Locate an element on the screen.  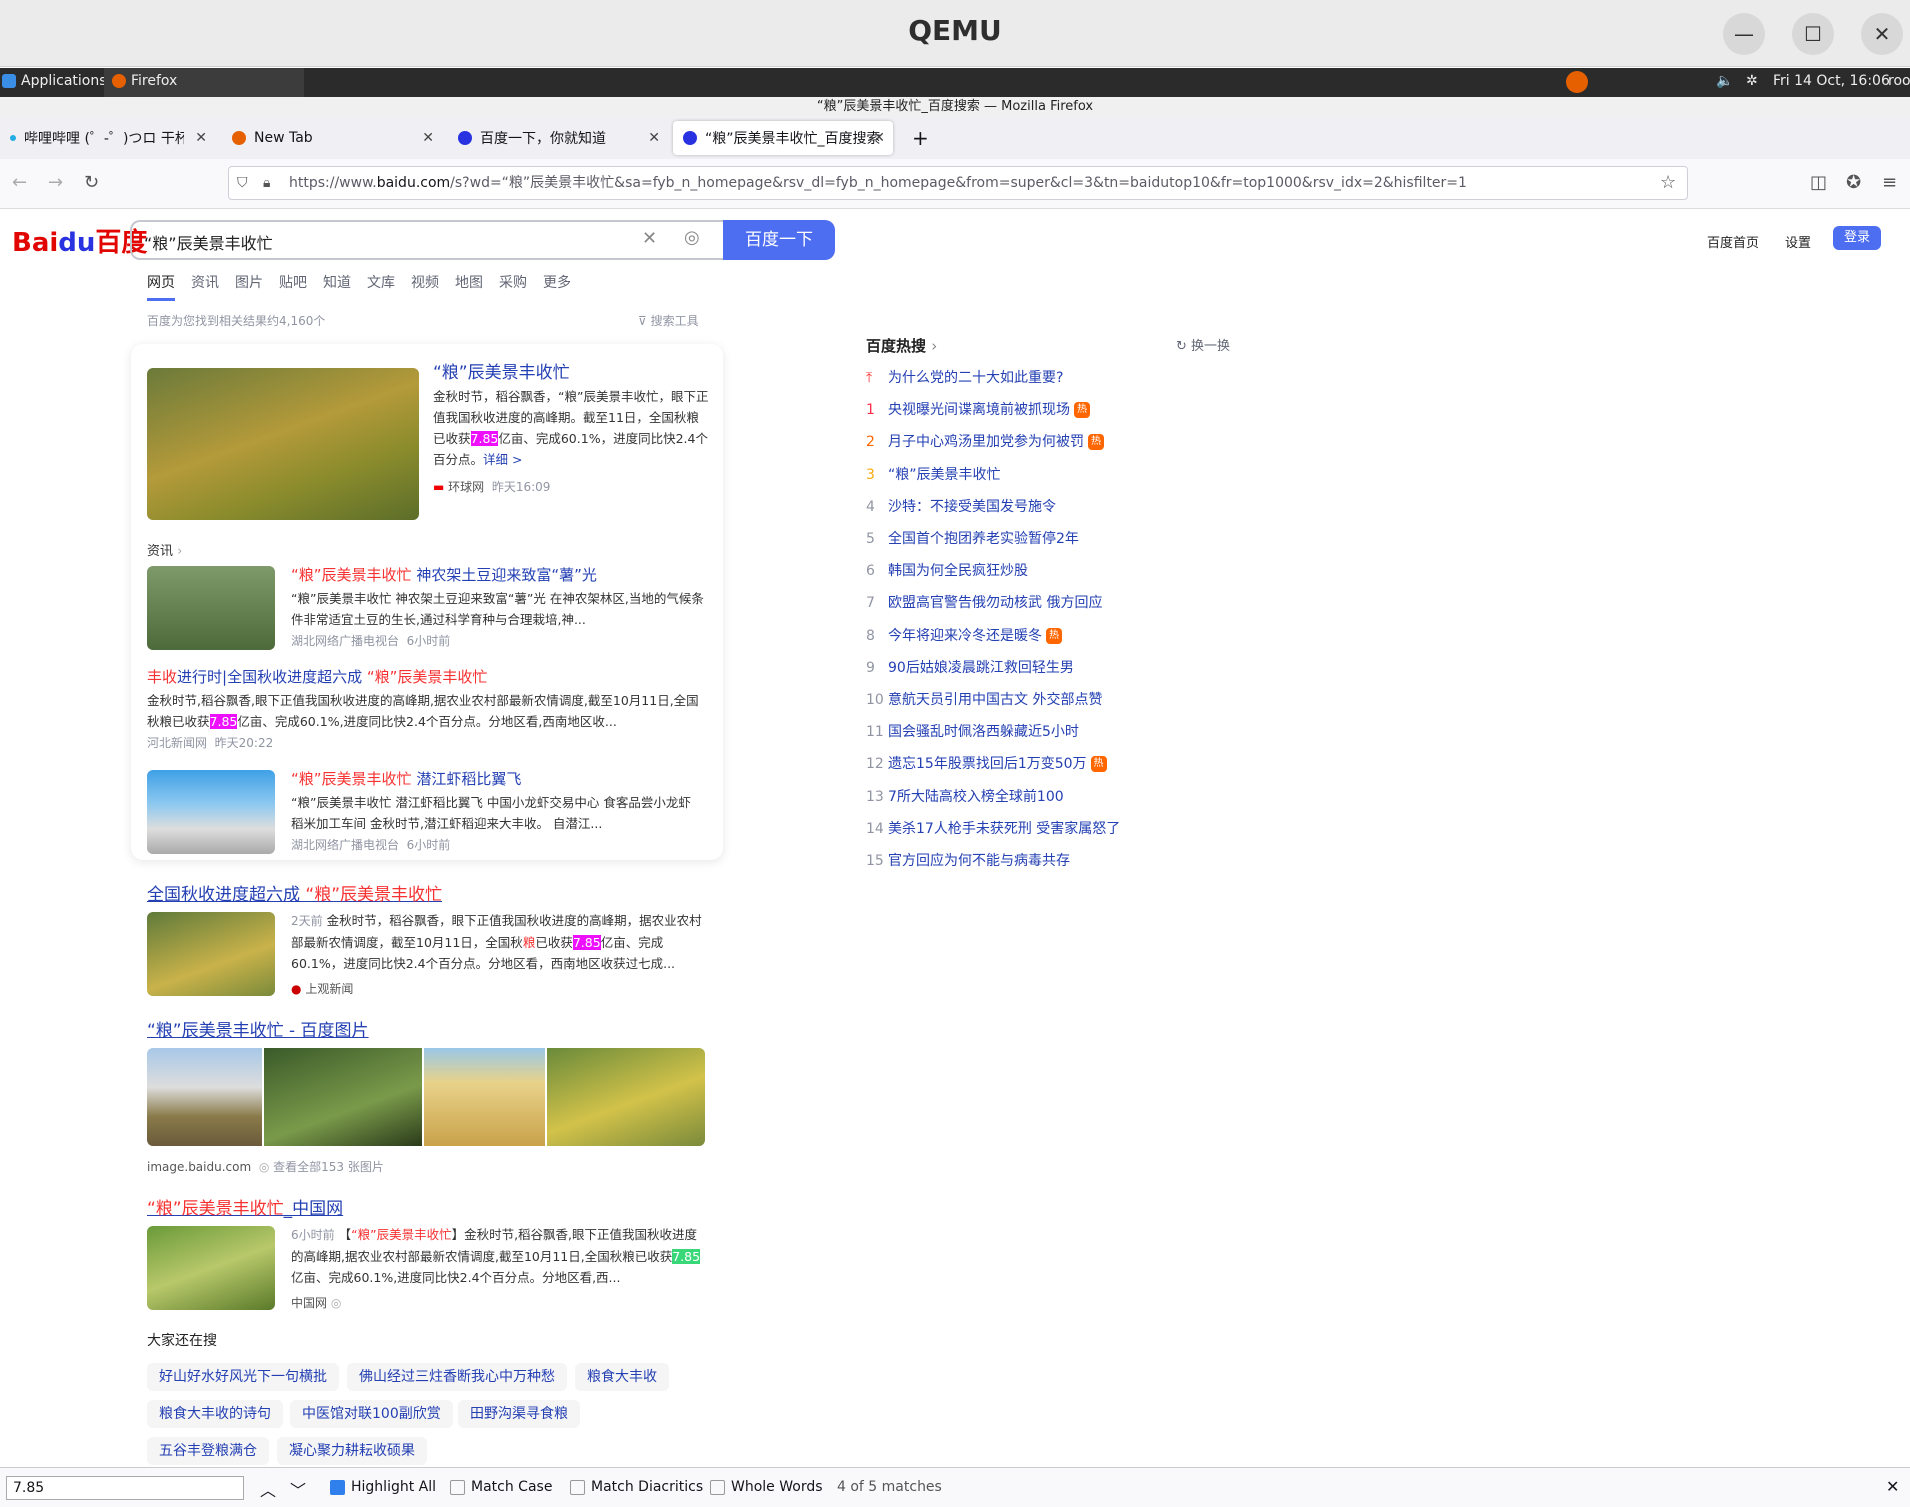
clear-icon: ✕ is located at coordinates (649, 238).